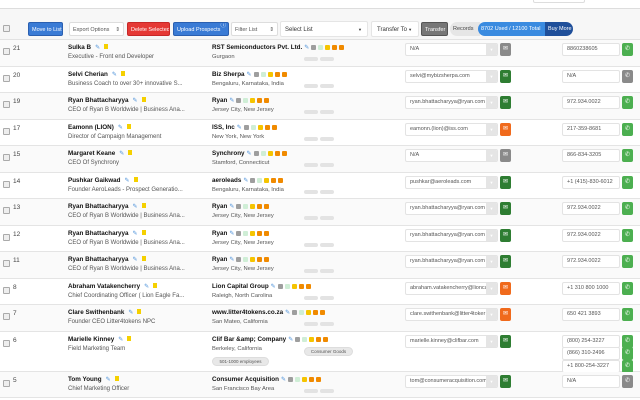 The height and width of the screenshot is (400, 640). Describe the element at coordinates (451, 381) in the screenshot. I see `email-select: tom@consumeracquisition.com ▼` at that location.